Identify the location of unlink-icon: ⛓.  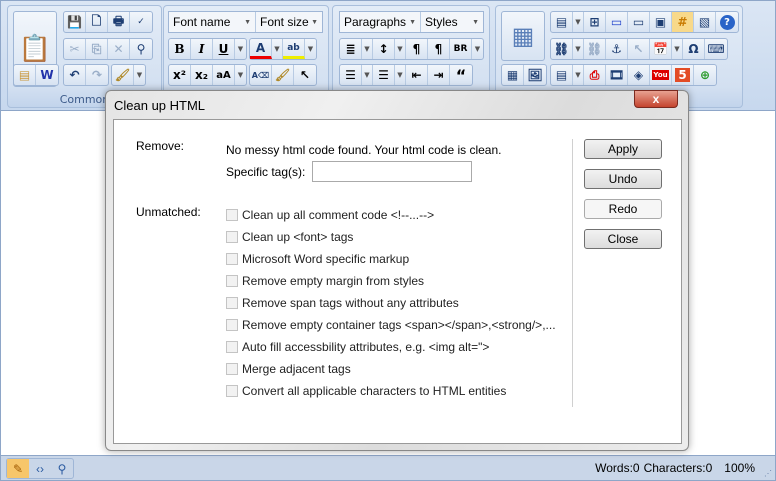
(595, 49).